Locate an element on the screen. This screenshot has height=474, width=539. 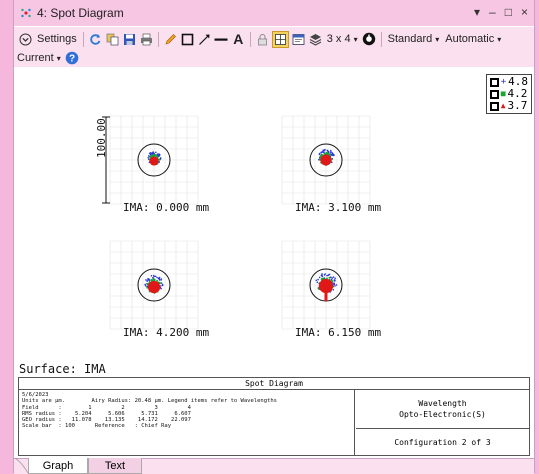
sampling-label: 3 x 4 is located at coordinates (338, 39).